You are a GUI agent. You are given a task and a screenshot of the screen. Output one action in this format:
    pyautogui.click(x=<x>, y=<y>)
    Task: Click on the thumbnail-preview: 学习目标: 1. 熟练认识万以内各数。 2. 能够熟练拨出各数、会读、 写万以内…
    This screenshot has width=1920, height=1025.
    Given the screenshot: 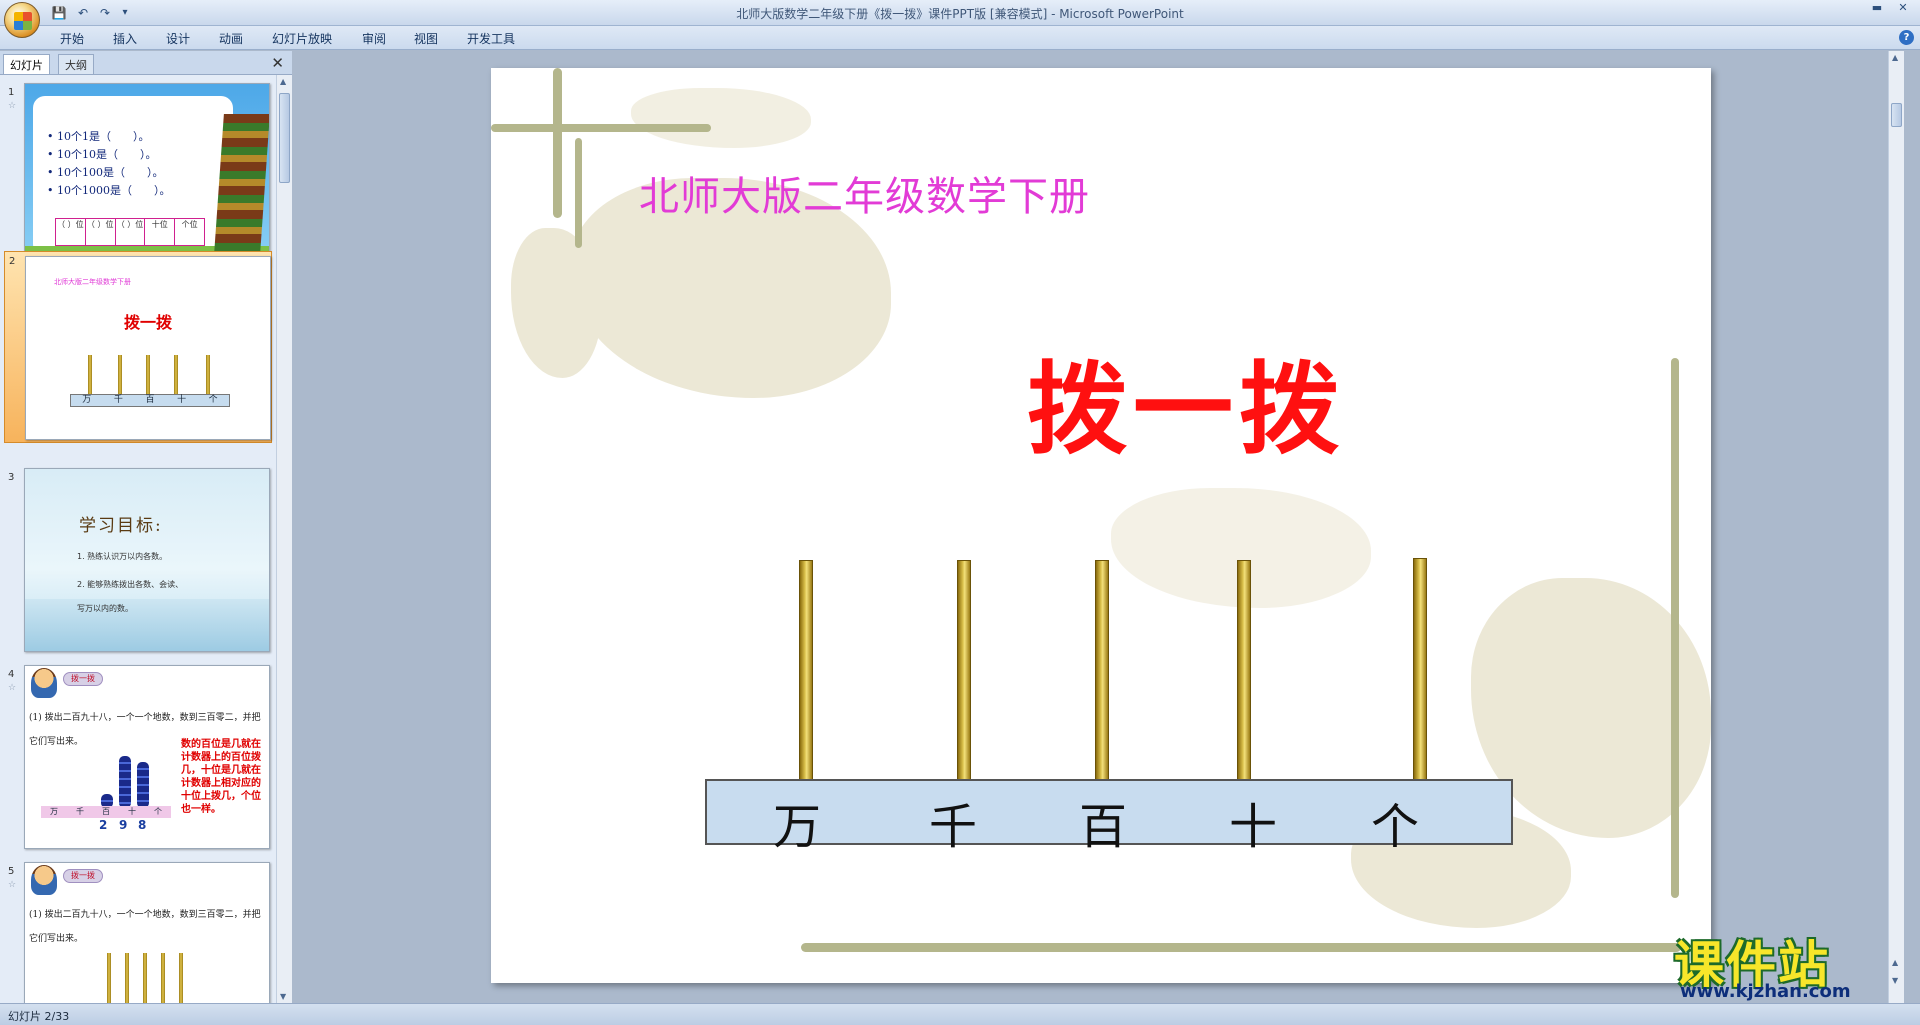 What is the action you would take?
    pyautogui.click(x=147, y=560)
    